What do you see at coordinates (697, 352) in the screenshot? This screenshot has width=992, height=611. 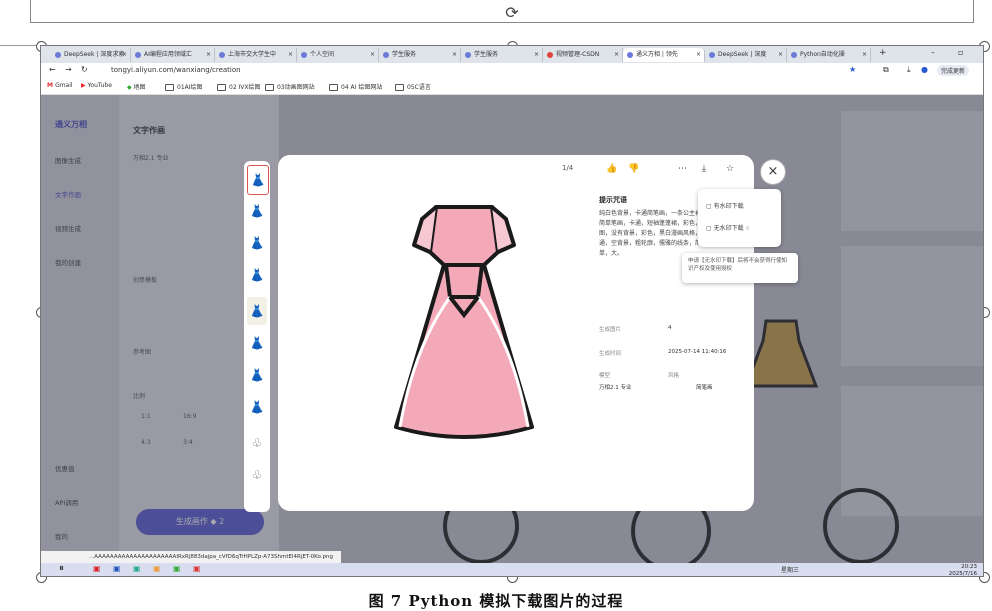 I see `meta-value: 2025-07-14 11:40:16` at bounding box center [697, 352].